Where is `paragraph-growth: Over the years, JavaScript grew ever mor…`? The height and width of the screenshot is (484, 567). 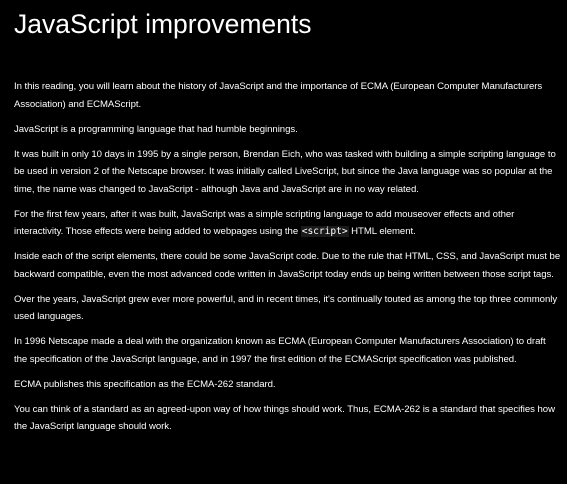
paragraph-growth: Over the years, JavaScript grew ever mor… is located at coordinates (286, 308).